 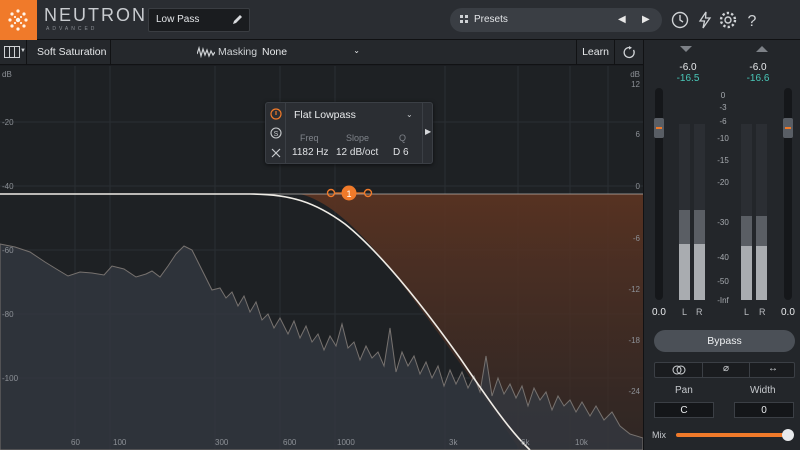 I want to click on input-gain-fader, so click(x=659, y=194).